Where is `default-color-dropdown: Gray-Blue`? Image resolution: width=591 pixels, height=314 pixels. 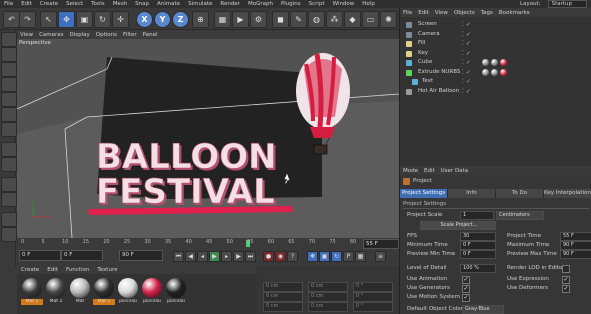
default-color-dropdown: Gray-Blue is located at coordinates (483, 309).